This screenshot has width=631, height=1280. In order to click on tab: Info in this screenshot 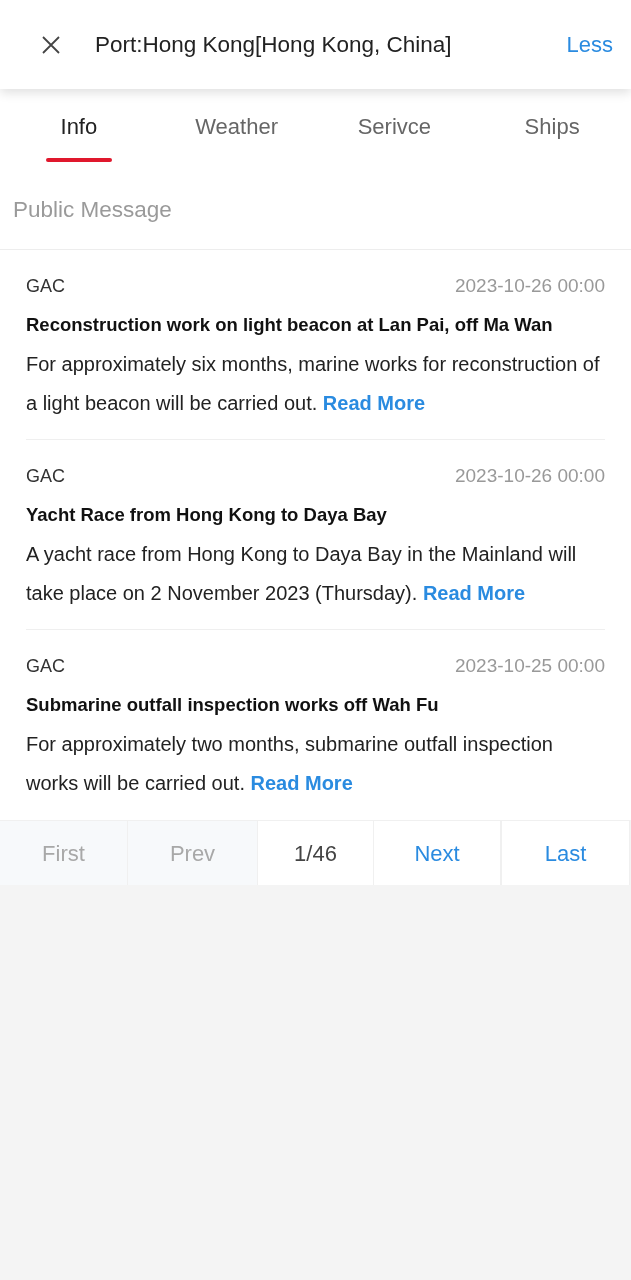, I will do `click(79, 139)`.